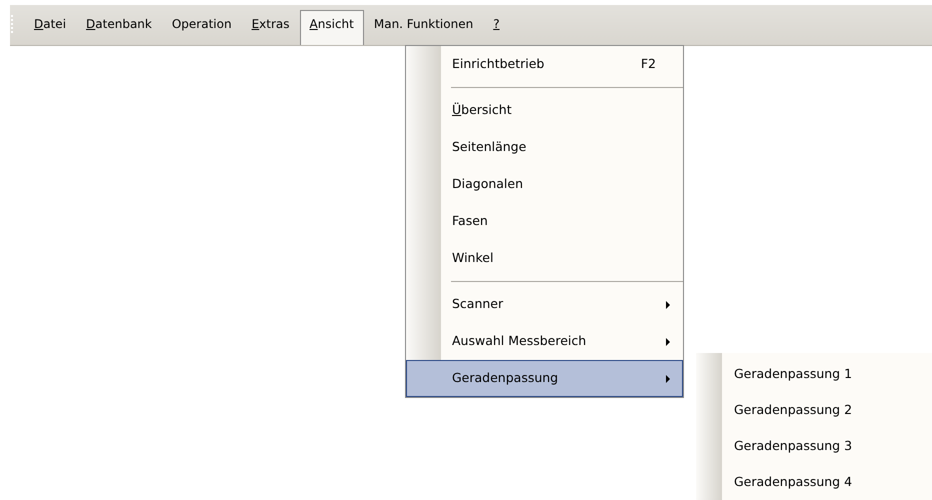 Image resolution: width=932 pixels, height=500 pixels. What do you see at coordinates (119, 24) in the screenshot?
I see `menu-item: Datenbank` at bounding box center [119, 24].